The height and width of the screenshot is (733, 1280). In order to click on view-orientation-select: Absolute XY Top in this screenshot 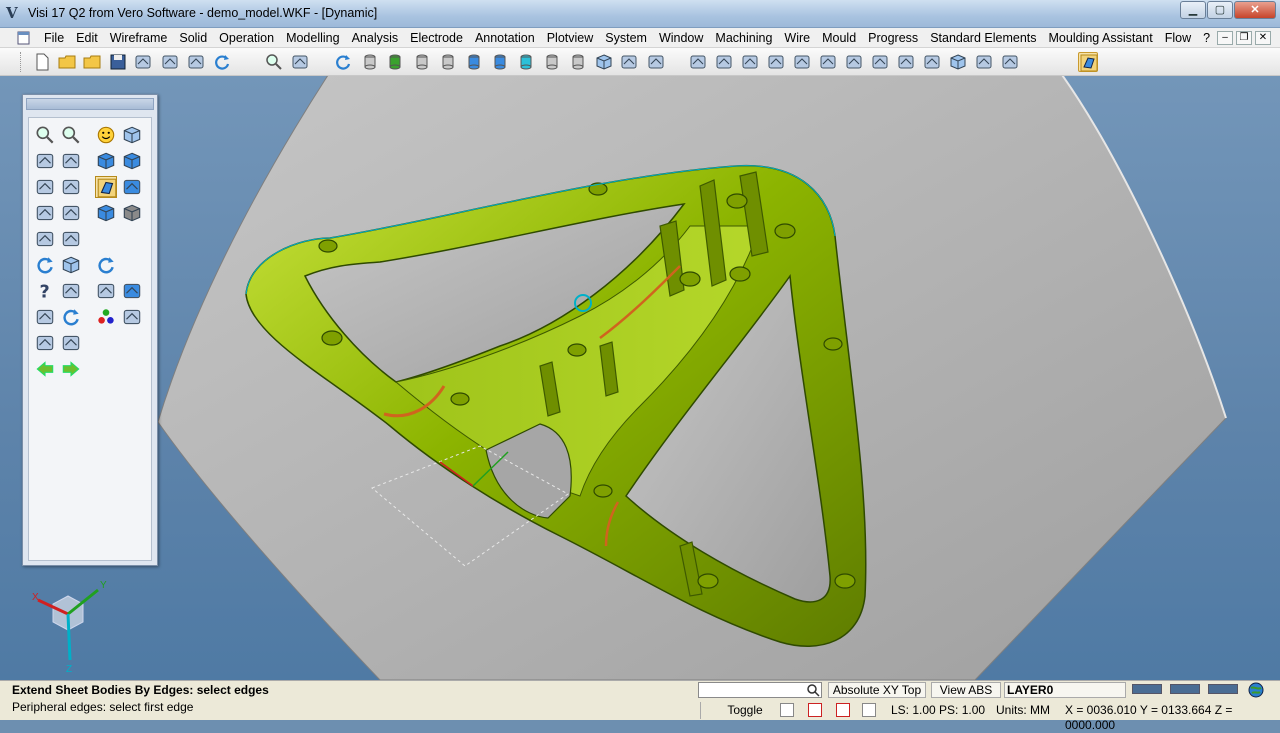, I will do `click(877, 690)`.